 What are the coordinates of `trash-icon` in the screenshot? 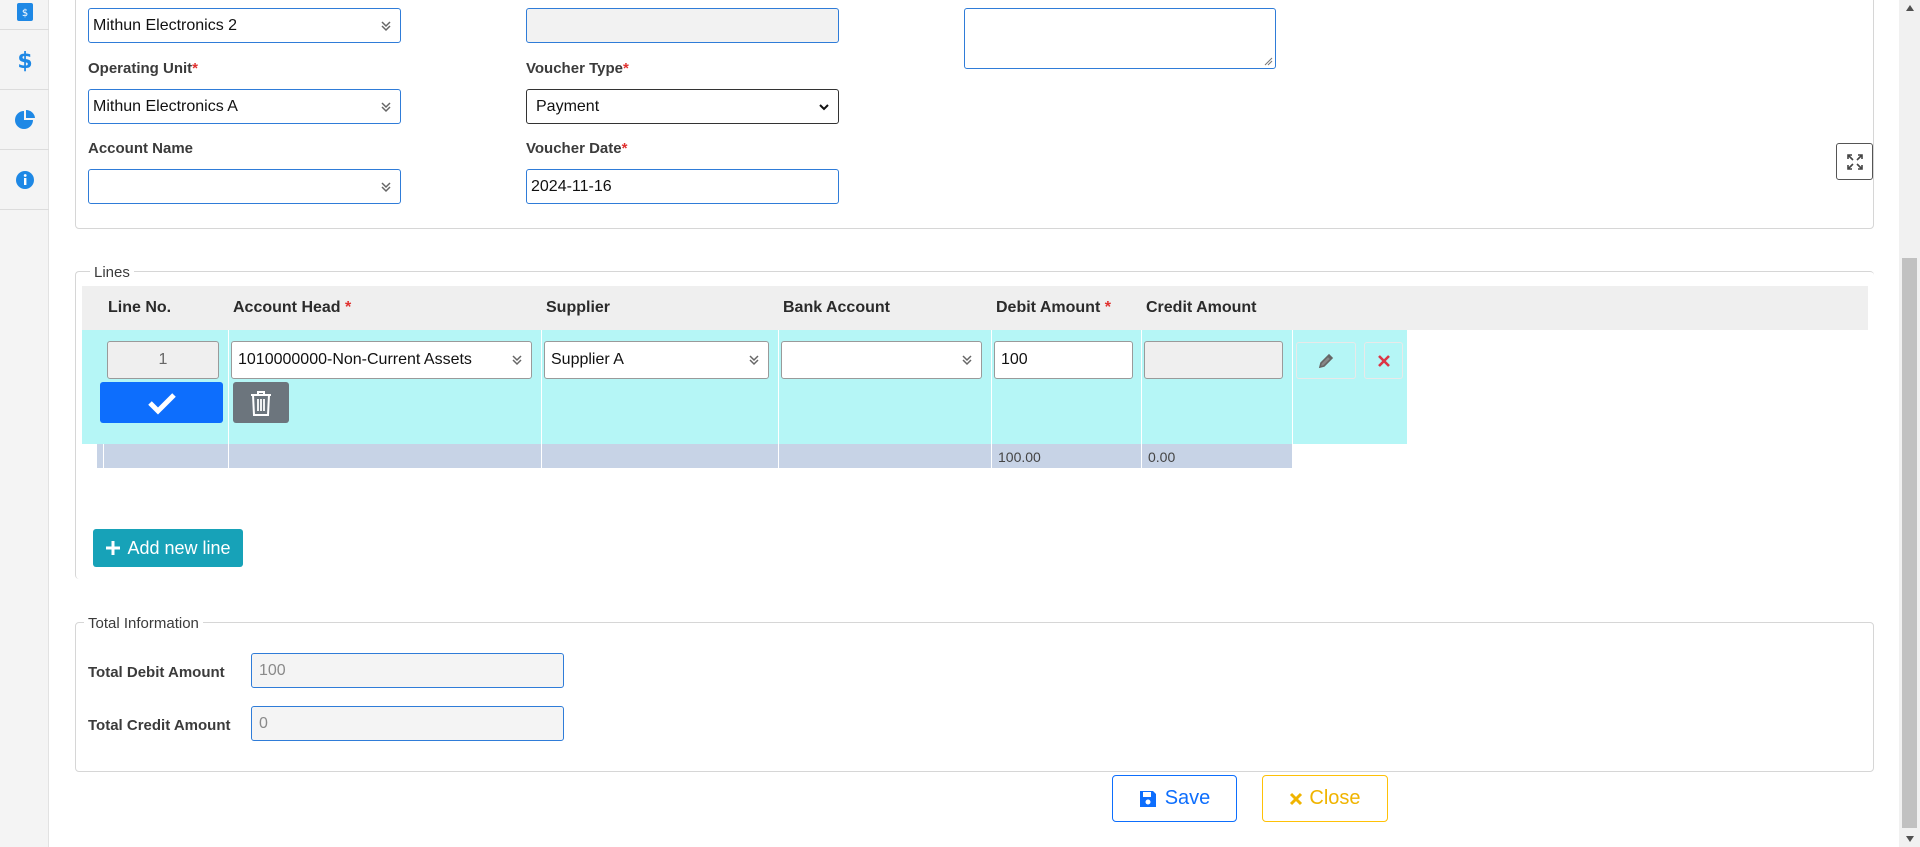 It's located at (261, 403).